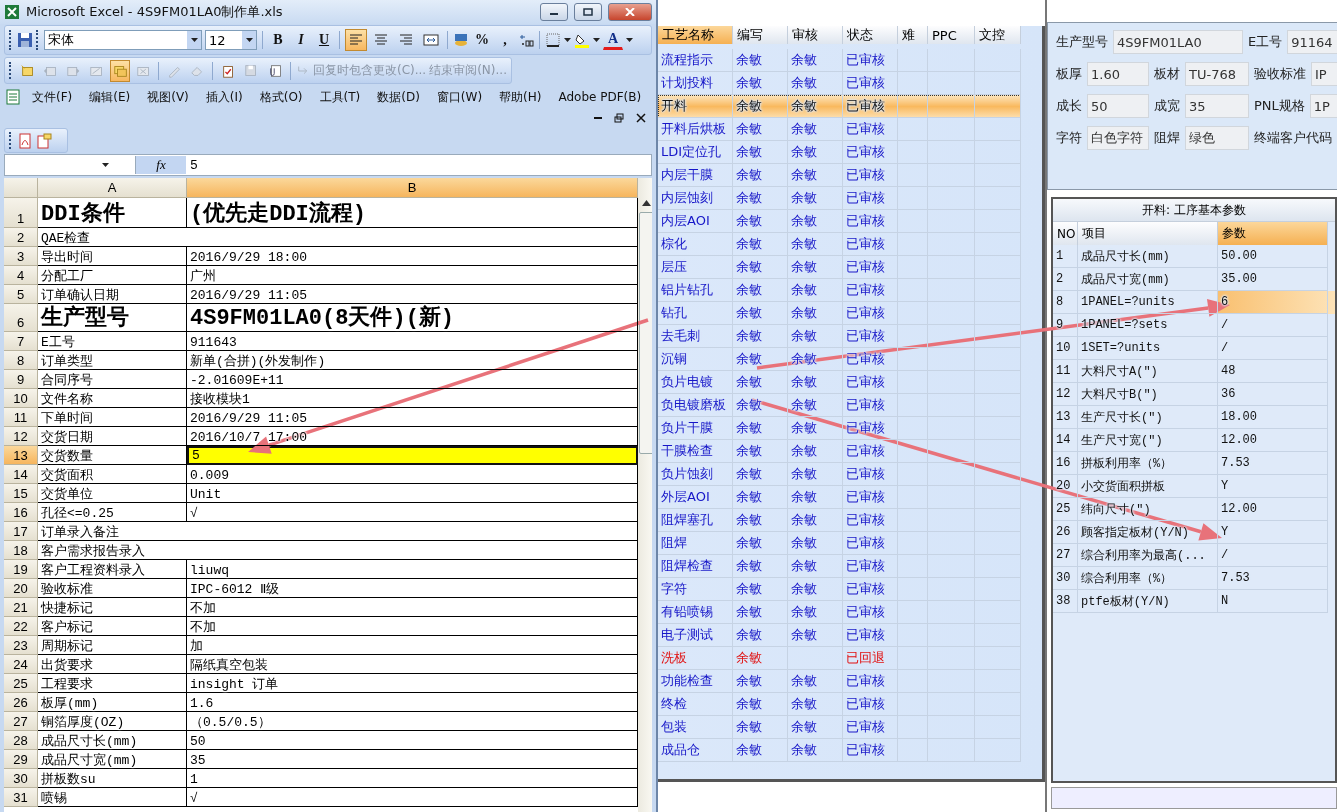 The height and width of the screenshot is (812, 1337). I want to click on menu-item: 格式(O), so click(281, 97).